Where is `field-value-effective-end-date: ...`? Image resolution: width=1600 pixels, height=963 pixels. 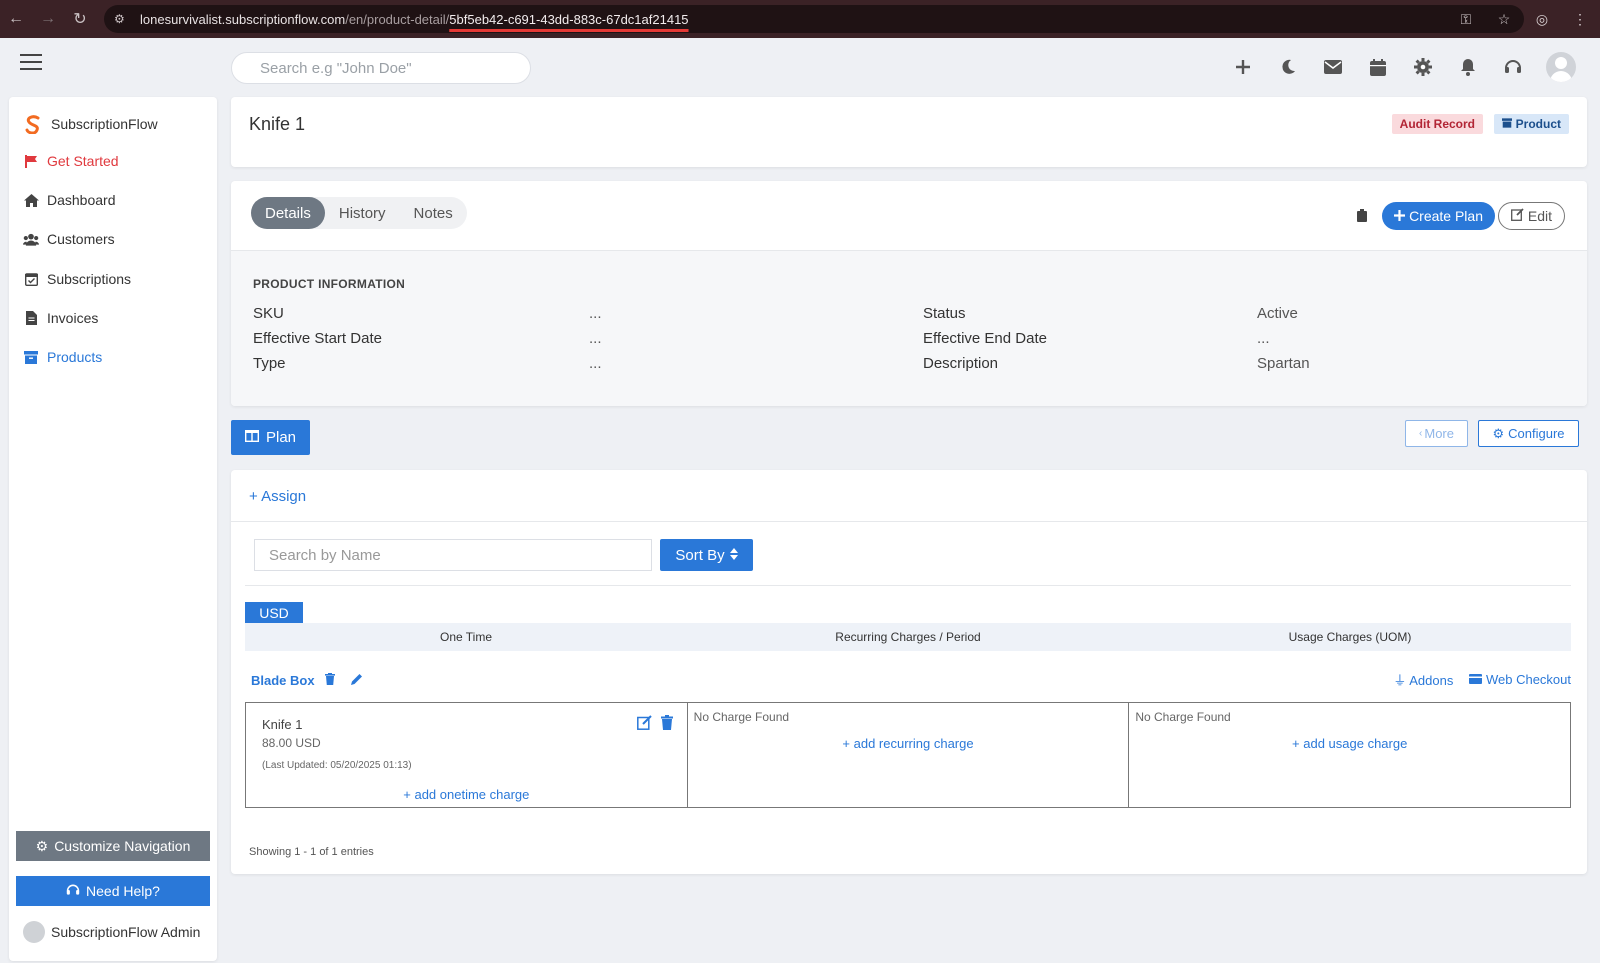
field-value-effective-end-date: ... is located at coordinates (1263, 338).